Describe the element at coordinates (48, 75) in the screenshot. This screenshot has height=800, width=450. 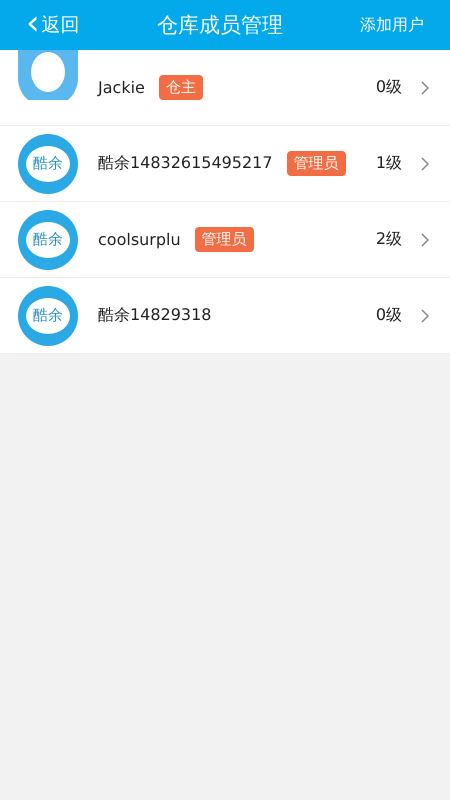
I see `avatar-icon` at that location.